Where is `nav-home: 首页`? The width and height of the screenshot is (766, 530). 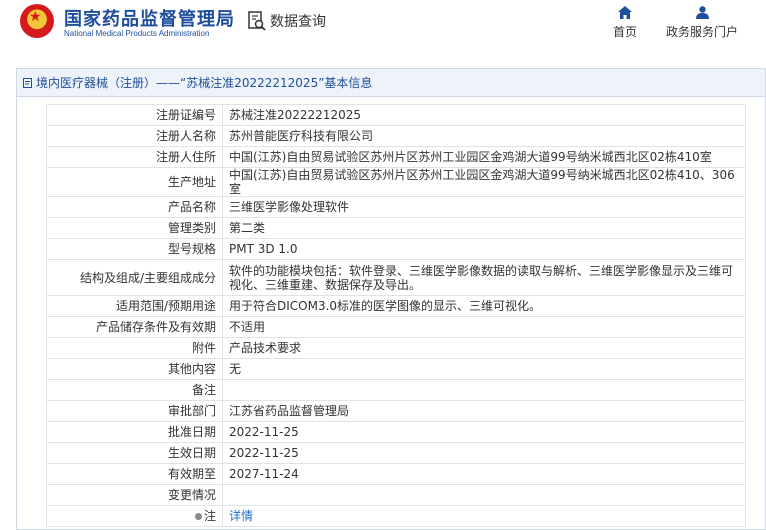
nav-home: 首页 is located at coordinates (625, 23).